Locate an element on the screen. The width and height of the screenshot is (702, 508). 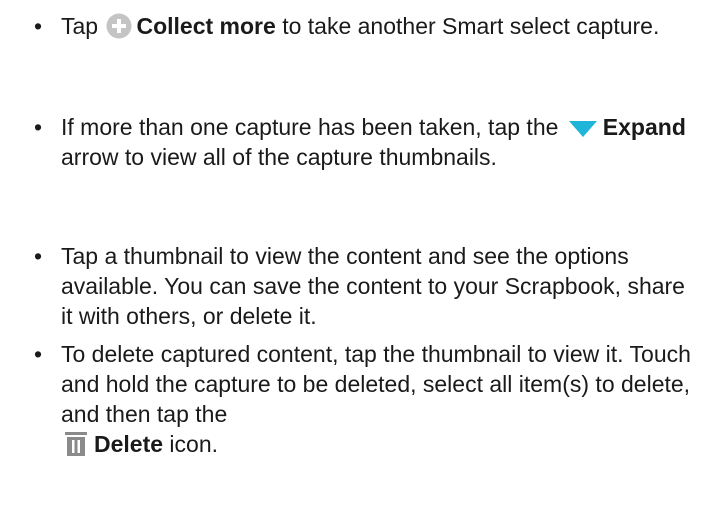
expand-label: Expand is located at coordinates (644, 127).